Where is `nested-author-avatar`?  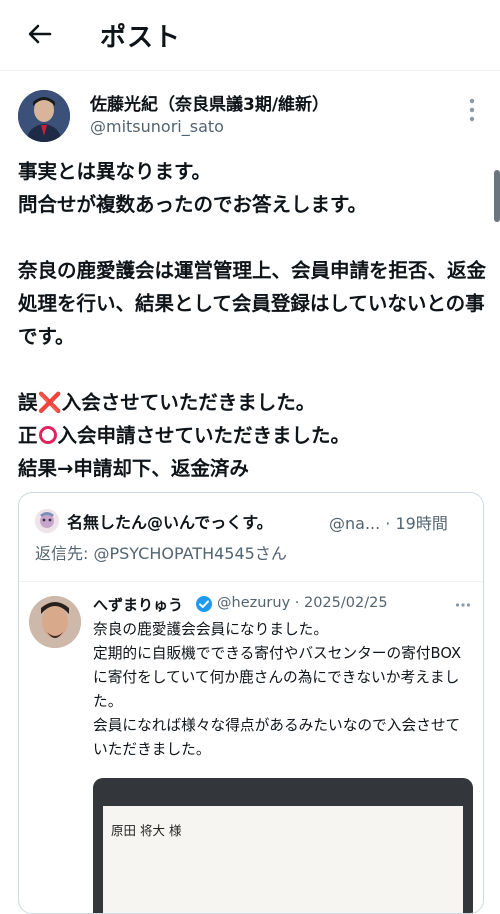
nested-author-avatar is located at coordinates (55, 622).